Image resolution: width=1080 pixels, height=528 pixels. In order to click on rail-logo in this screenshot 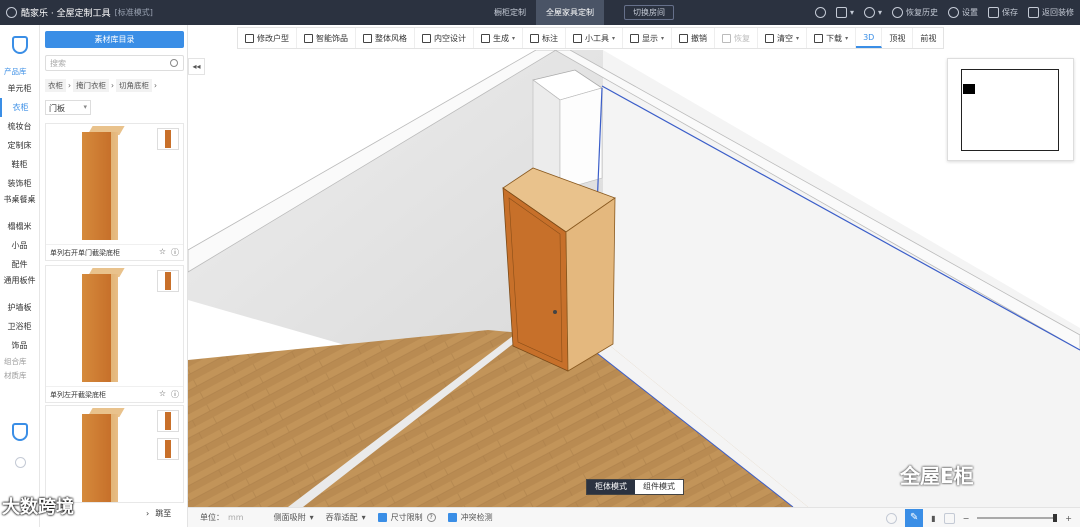, I will do `click(20, 45)`.